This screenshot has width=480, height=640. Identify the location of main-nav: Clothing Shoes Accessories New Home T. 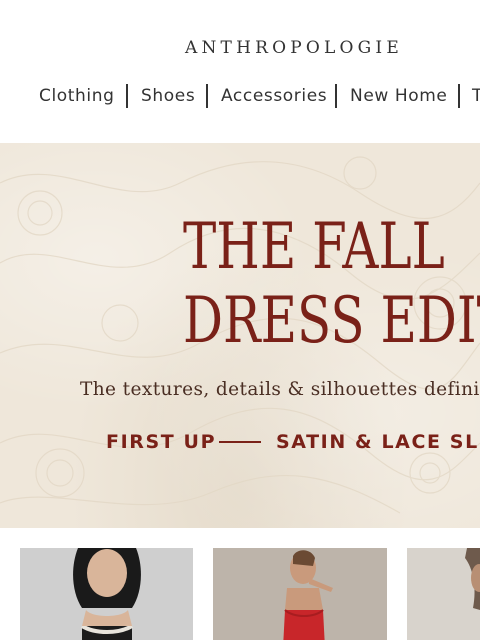
(240, 96).